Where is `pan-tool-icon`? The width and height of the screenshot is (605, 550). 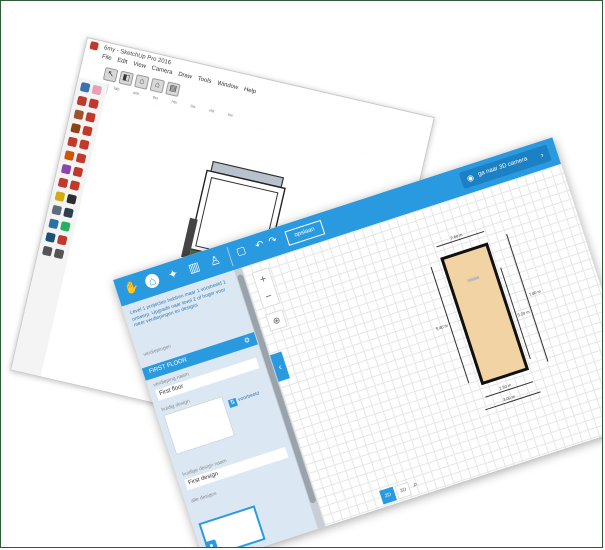 pan-tool-icon is located at coordinates (68, 213).